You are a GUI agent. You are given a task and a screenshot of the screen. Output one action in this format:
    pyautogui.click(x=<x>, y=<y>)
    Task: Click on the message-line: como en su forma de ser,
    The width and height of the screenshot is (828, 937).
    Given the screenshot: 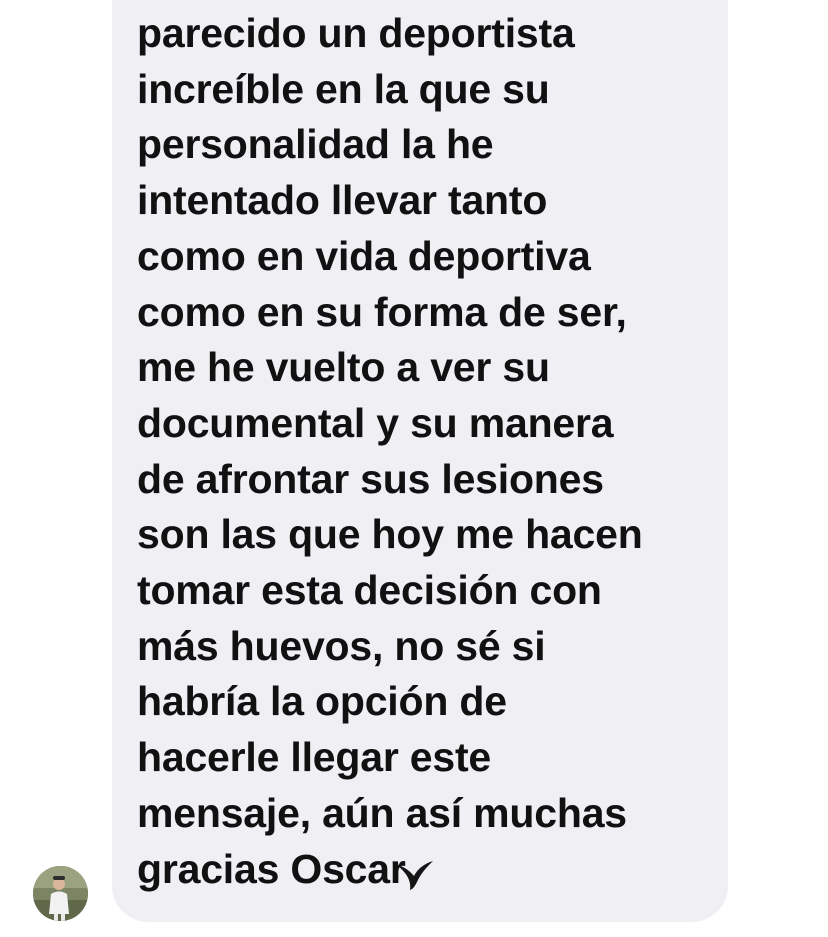 What is the action you would take?
    pyautogui.click(x=382, y=311)
    